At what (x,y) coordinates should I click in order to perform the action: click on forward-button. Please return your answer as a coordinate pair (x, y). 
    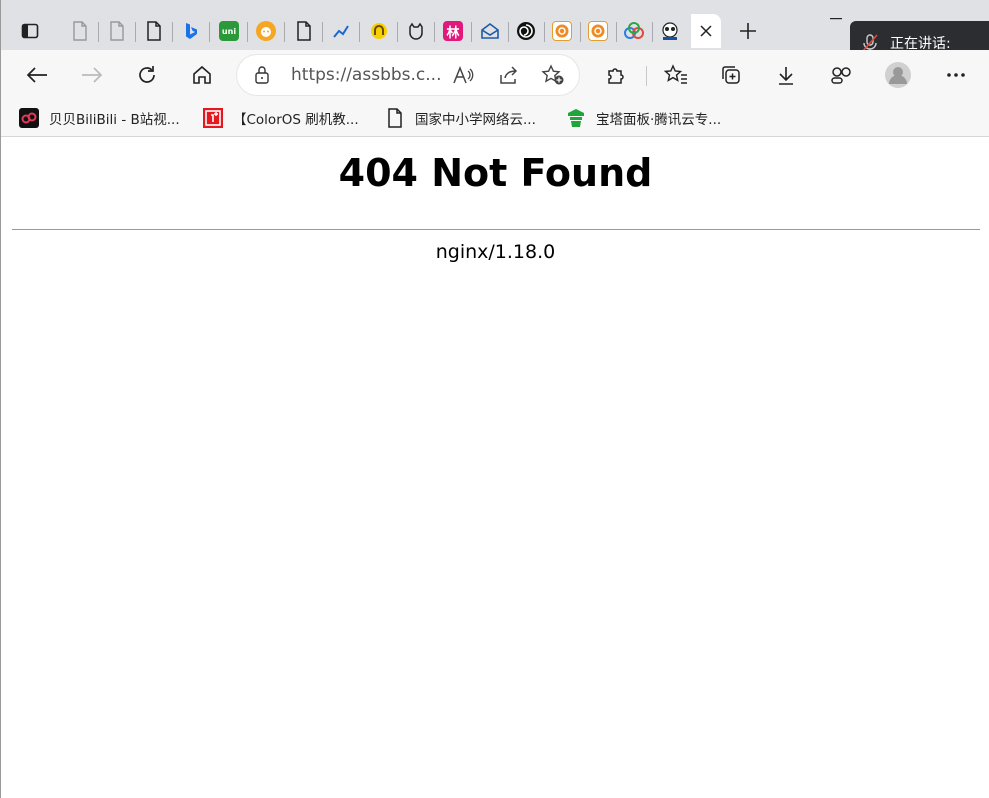
    Looking at the image, I should click on (92, 75).